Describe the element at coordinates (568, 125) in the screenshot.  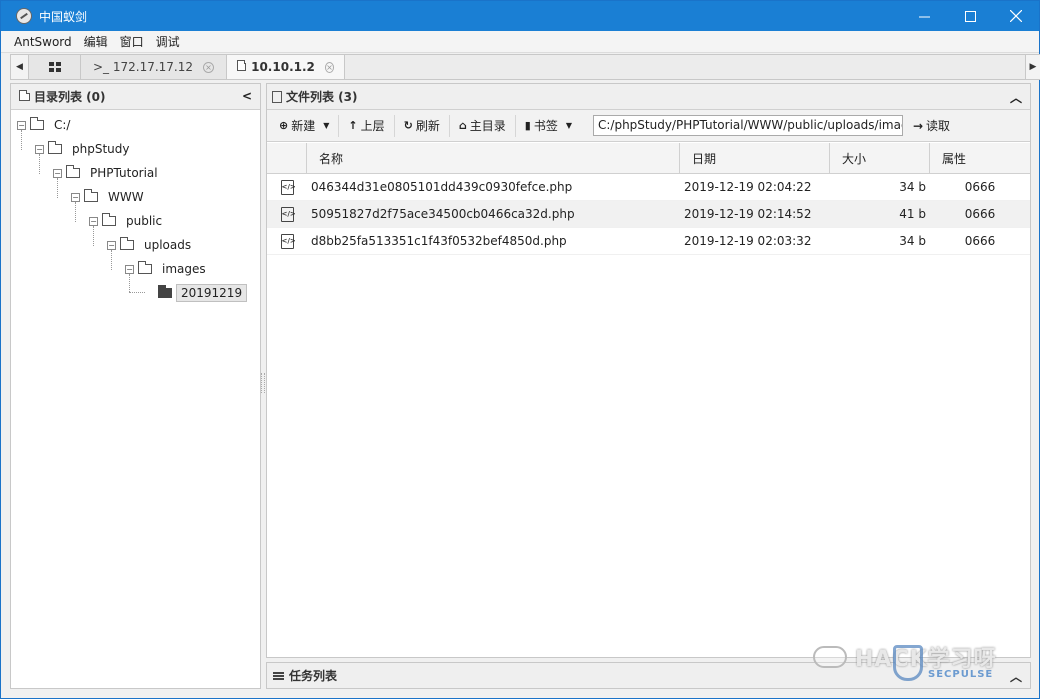
I see `caret-down-icon: ▼` at that location.